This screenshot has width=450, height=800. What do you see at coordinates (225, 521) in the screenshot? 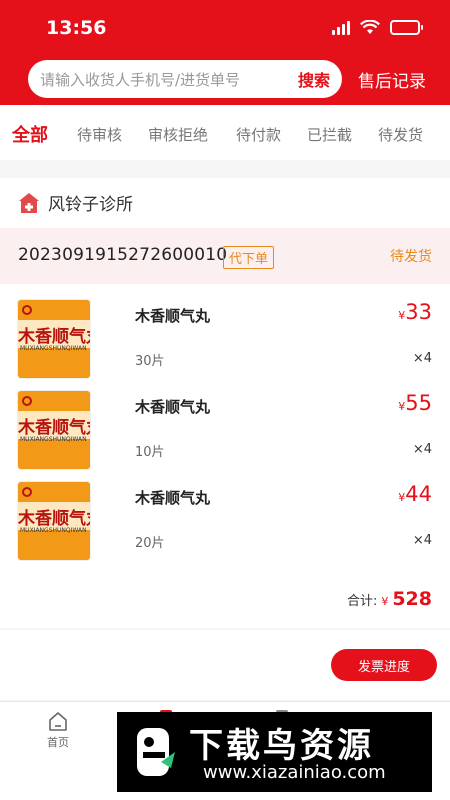
I see `order-item: 木香顺气丸 MUXIANGSHUNQIWAN 木香顺气丸 20片 ¥44 ×4` at bounding box center [225, 521].